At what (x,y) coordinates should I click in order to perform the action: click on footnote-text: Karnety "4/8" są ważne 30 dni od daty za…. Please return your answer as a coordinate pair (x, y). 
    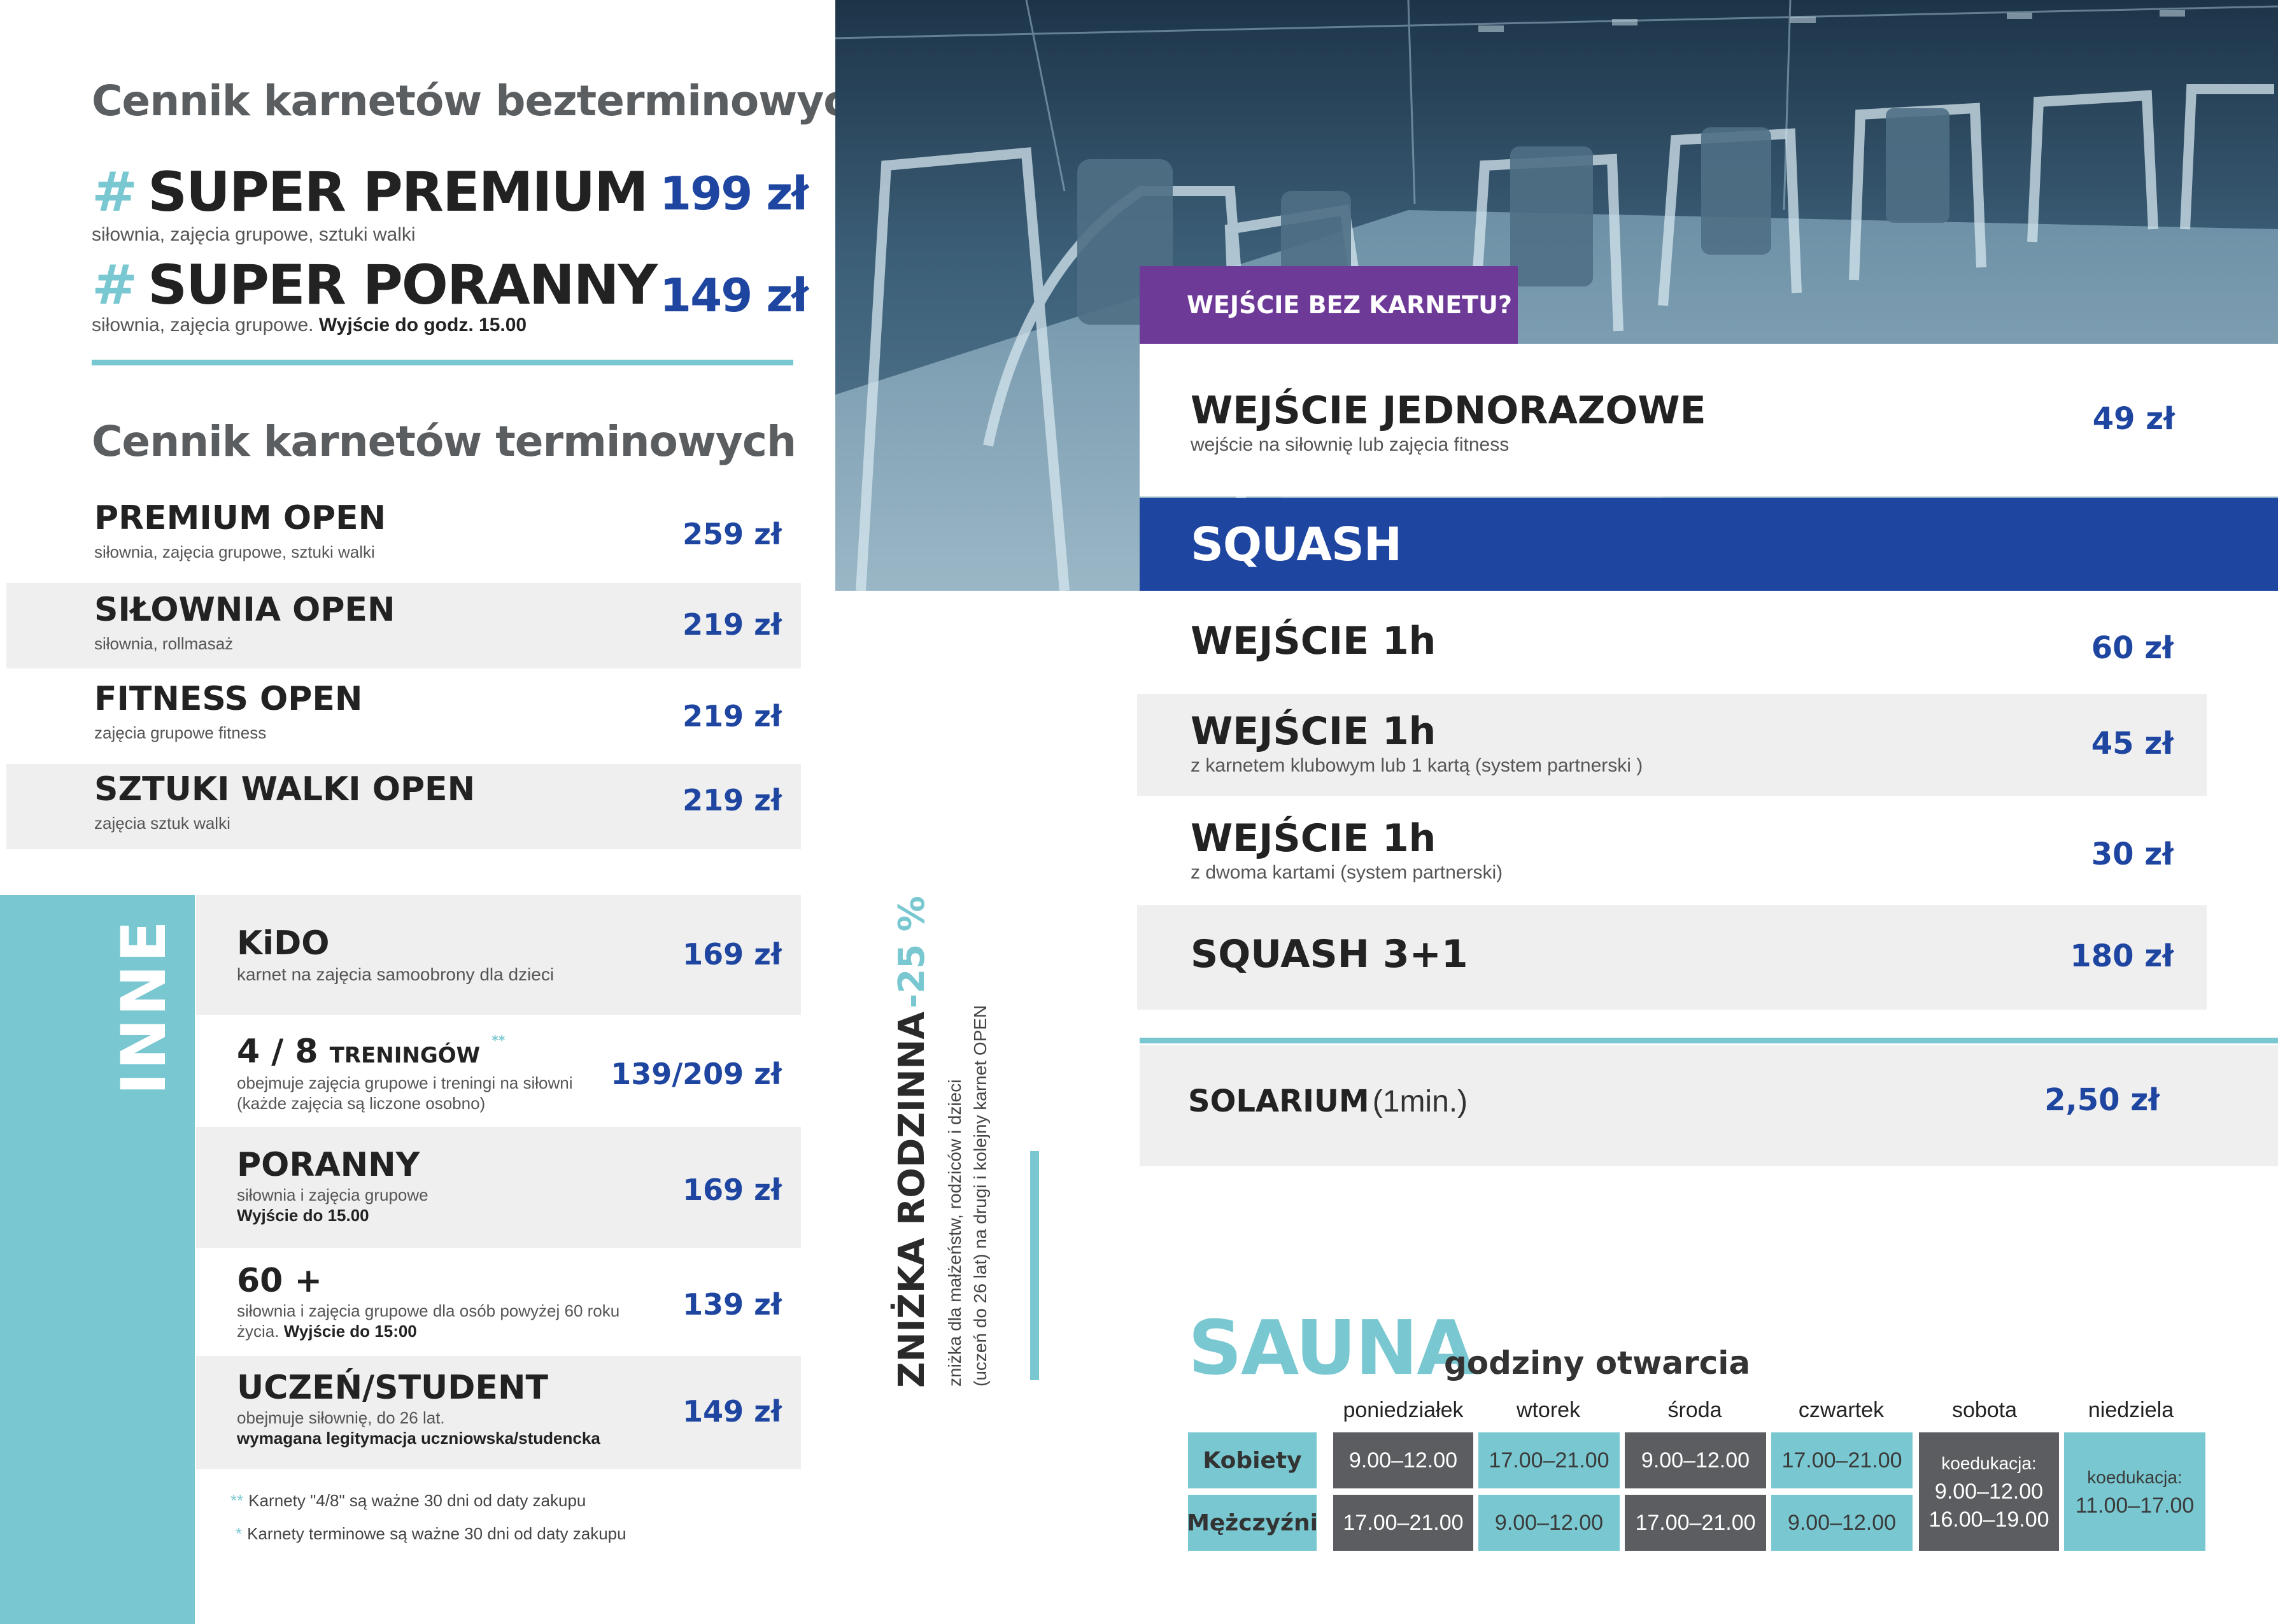
    Looking at the image, I should click on (417, 1500).